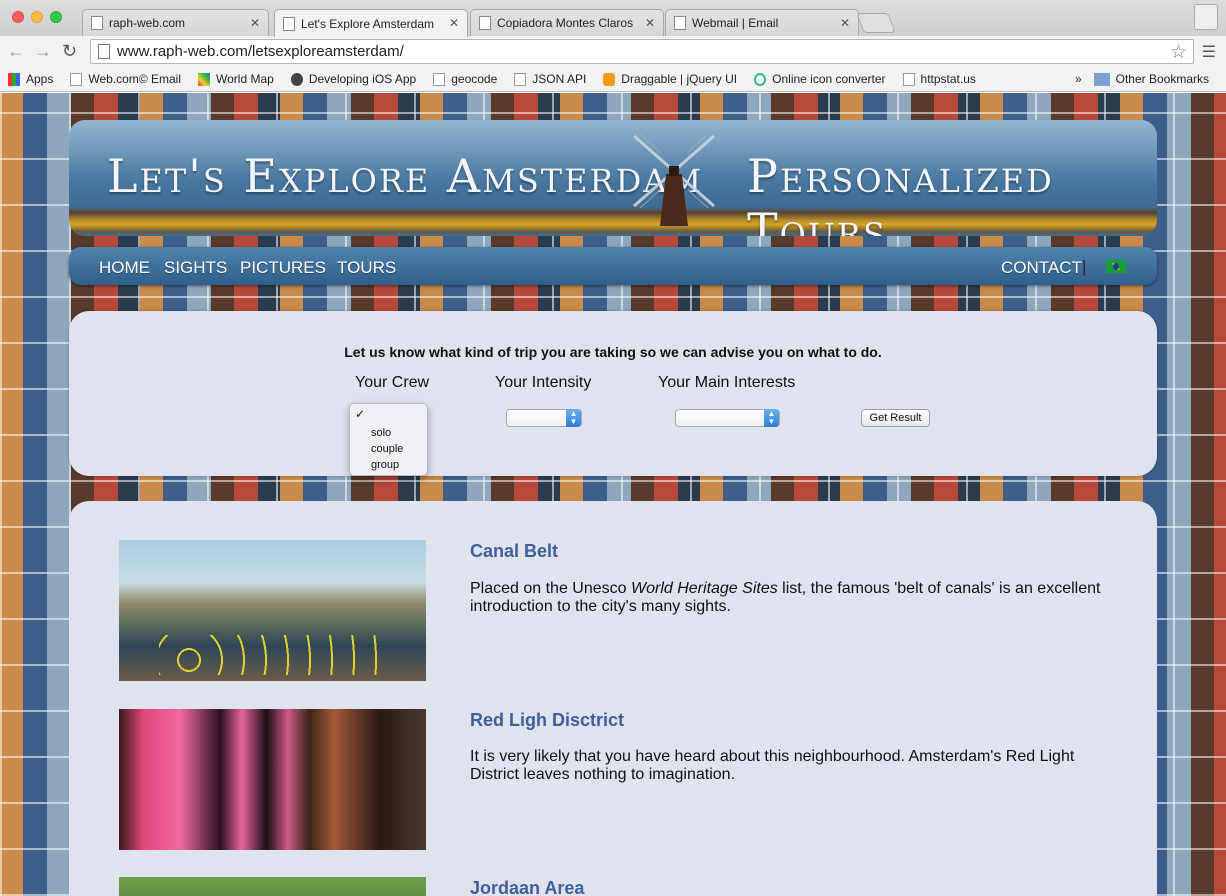  Describe the element at coordinates (547, 720) in the screenshot. I see `sight-title-red-light: Red Ligh Disctrict` at that location.